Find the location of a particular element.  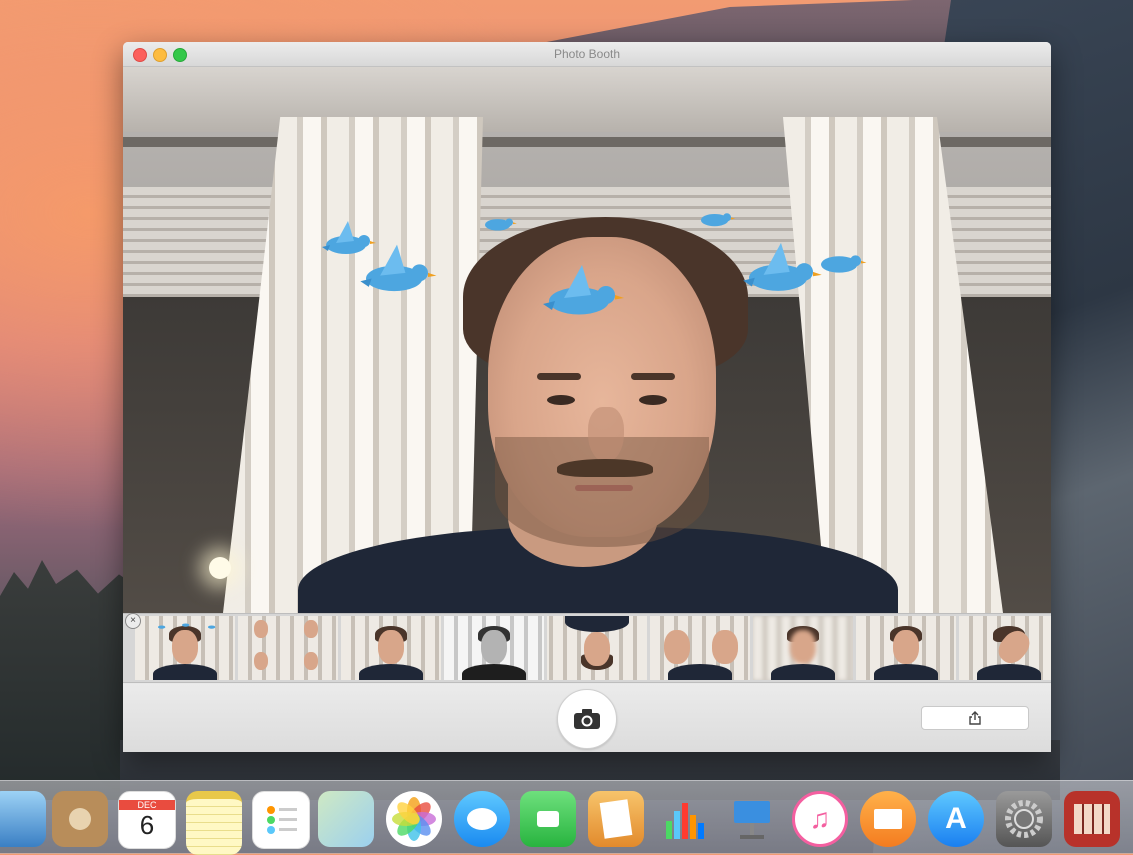

lamp-light is located at coordinates (220, 568).